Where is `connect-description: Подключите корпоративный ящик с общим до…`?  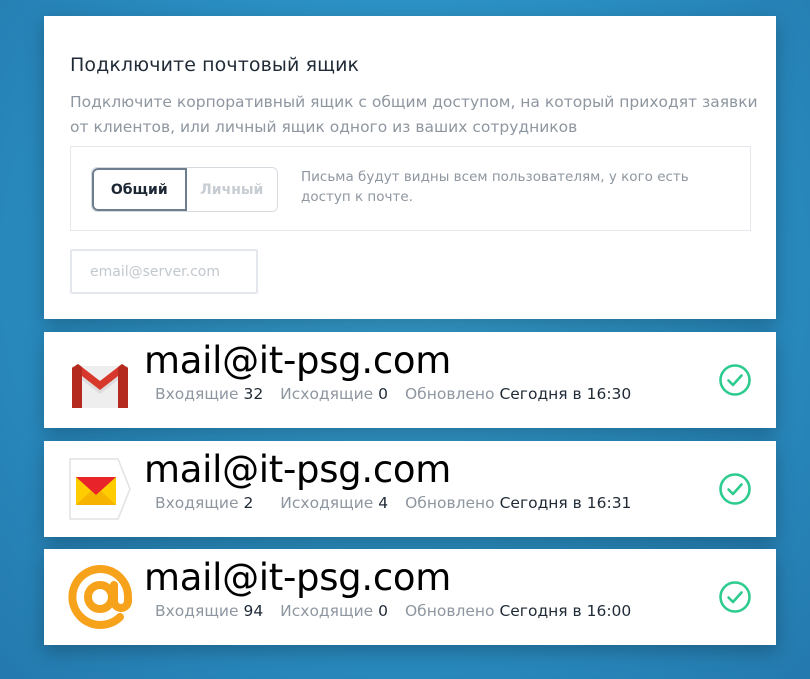
connect-description: Подключите корпоративный ящик с общим до… is located at coordinates (414, 114).